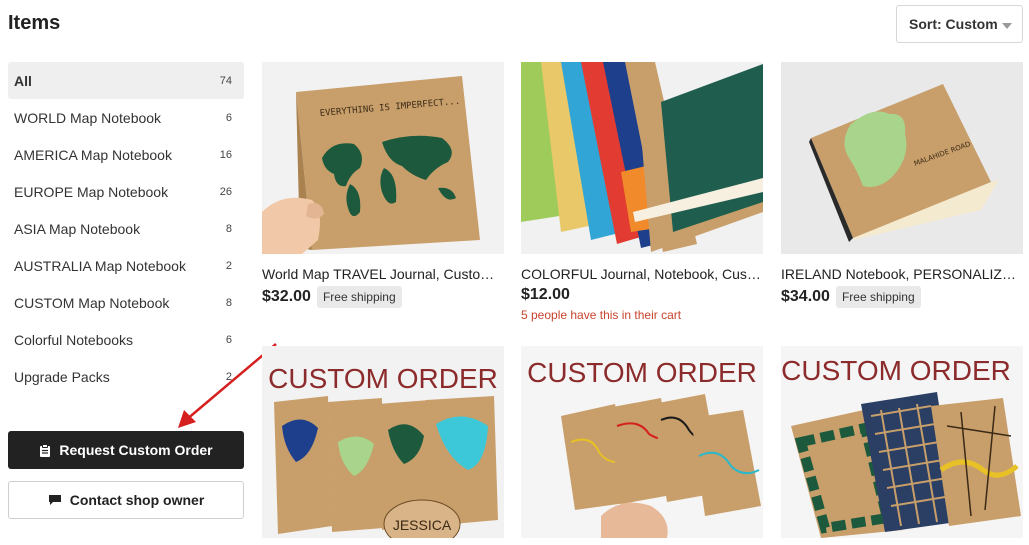 The height and width of the screenshot is (545, 1029). I want to click on product-image, so click(642, 158).